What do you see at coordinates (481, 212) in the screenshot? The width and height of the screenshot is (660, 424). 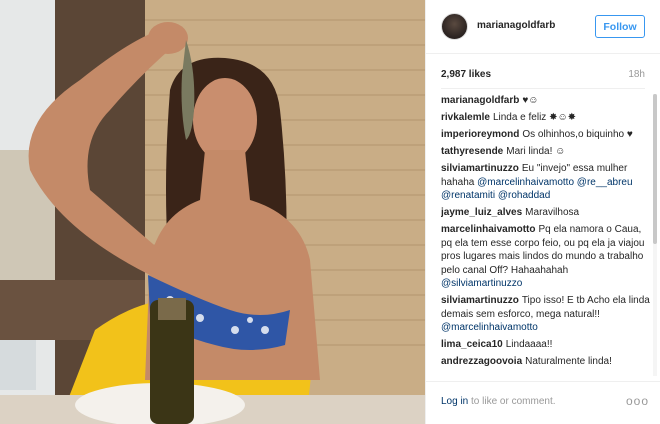 I see `comment-username: jayme_luiz_alves` at bounding box center [481, 212].